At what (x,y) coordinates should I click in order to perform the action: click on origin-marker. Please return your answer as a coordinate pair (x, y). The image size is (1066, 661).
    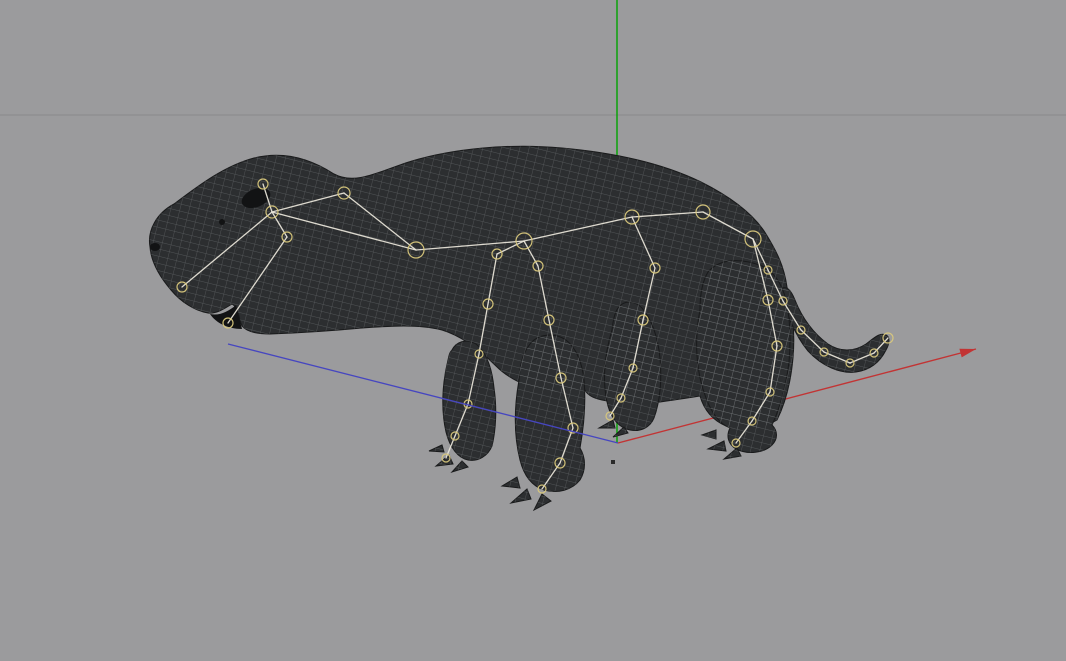
    Looking at the image, I should click on (613, 462).